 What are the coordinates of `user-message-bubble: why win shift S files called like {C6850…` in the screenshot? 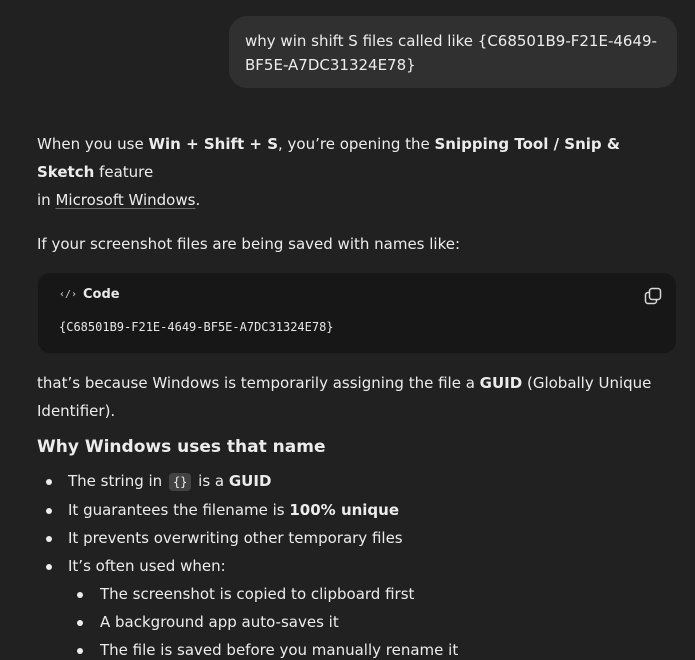 It's located at (453, 52).